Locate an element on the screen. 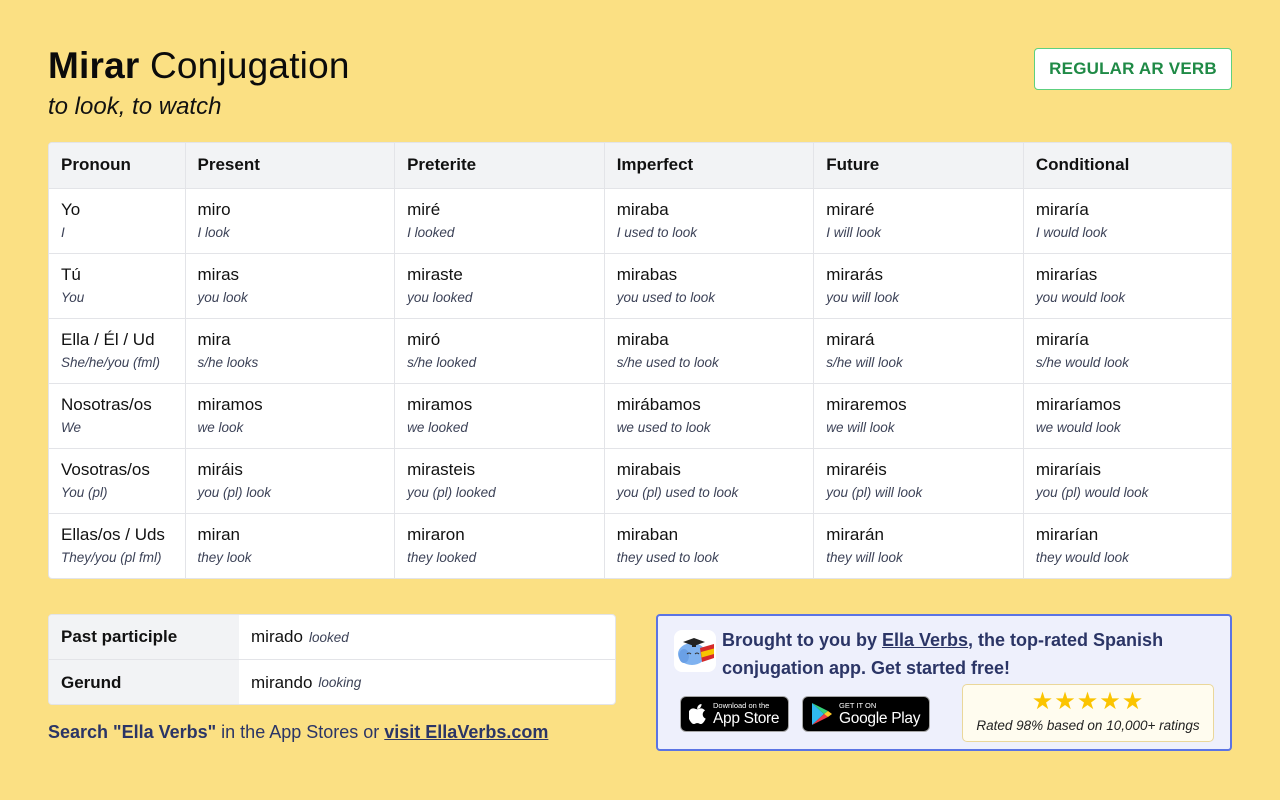 Image resolution: width=1280 pixels, height=800 pixels. verb-type-badge: REGULAR AR VERB is located at coordinates (1133, 69).